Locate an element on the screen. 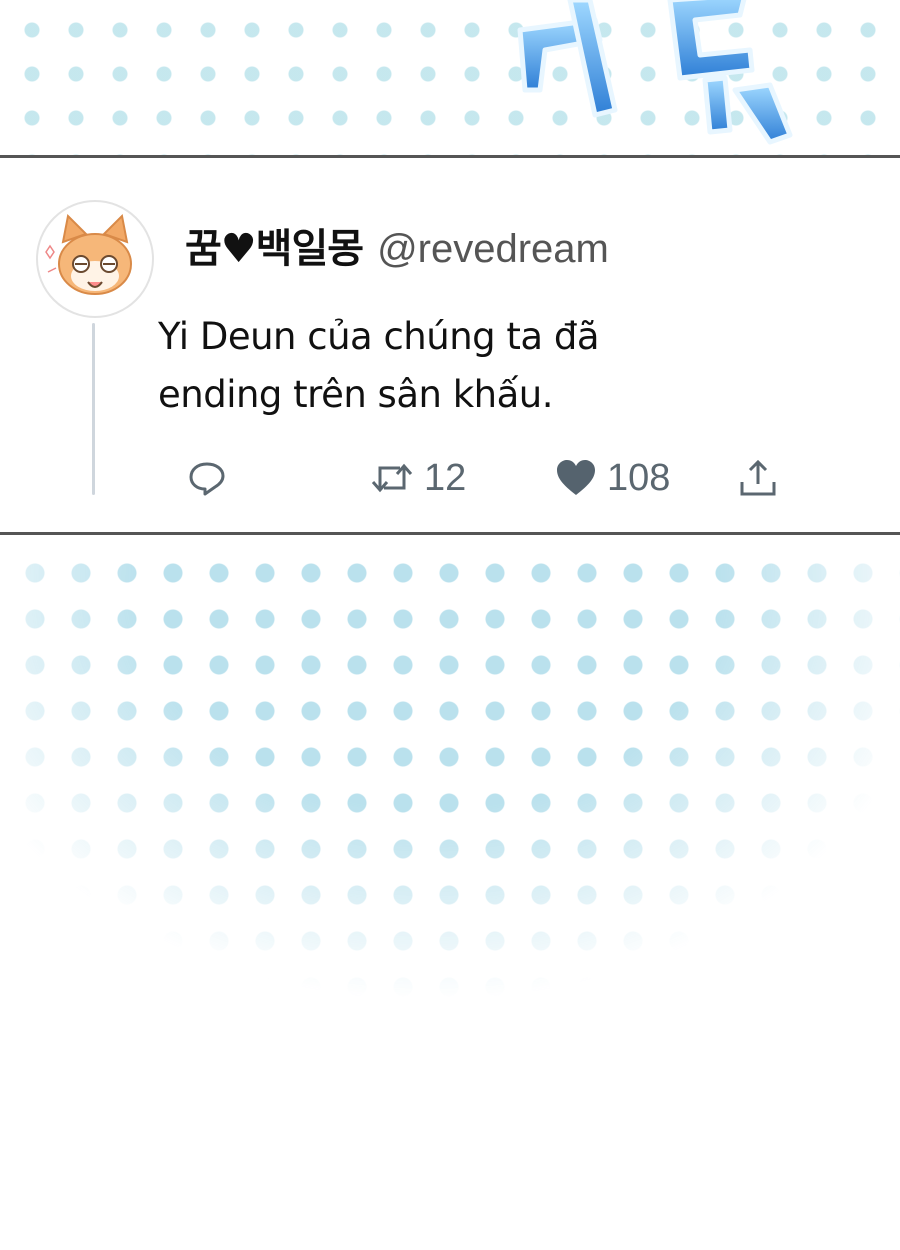 The height and width of the screenshot is (1250, 900). retweet-icon is located at coordinates (392, 478).